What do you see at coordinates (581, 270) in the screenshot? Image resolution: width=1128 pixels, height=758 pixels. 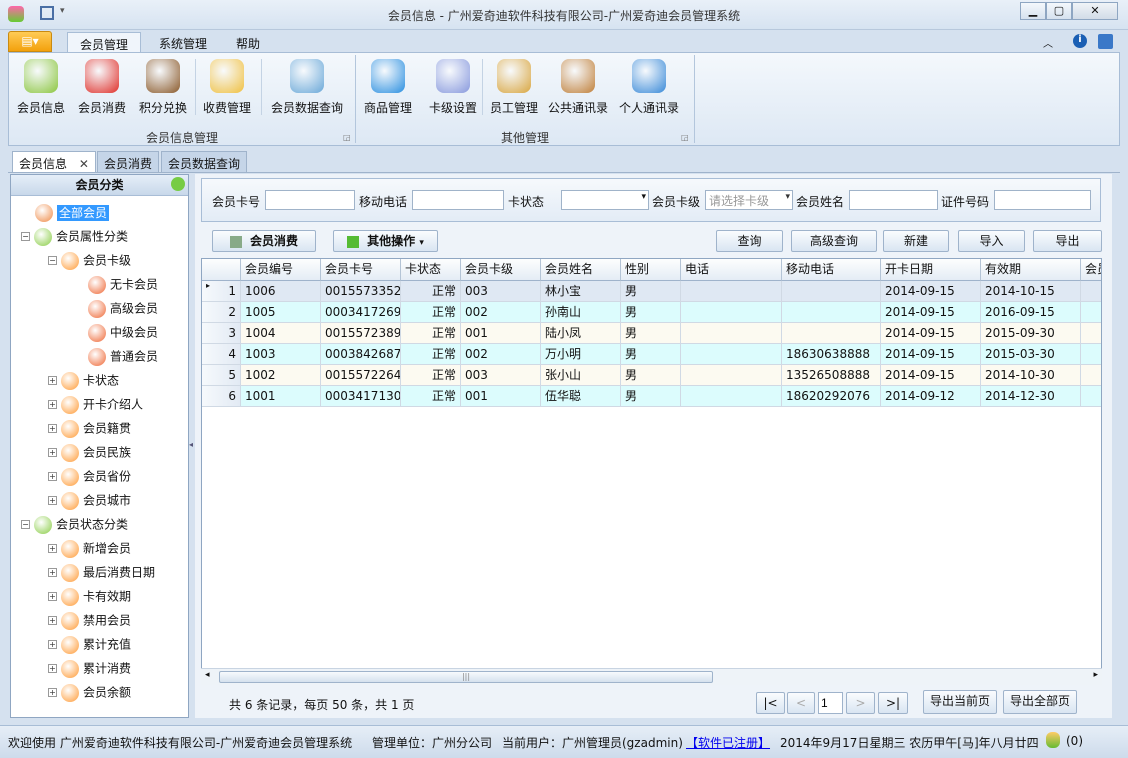 I see `column-header: 会员姓名` at bounding box center [581, 270].